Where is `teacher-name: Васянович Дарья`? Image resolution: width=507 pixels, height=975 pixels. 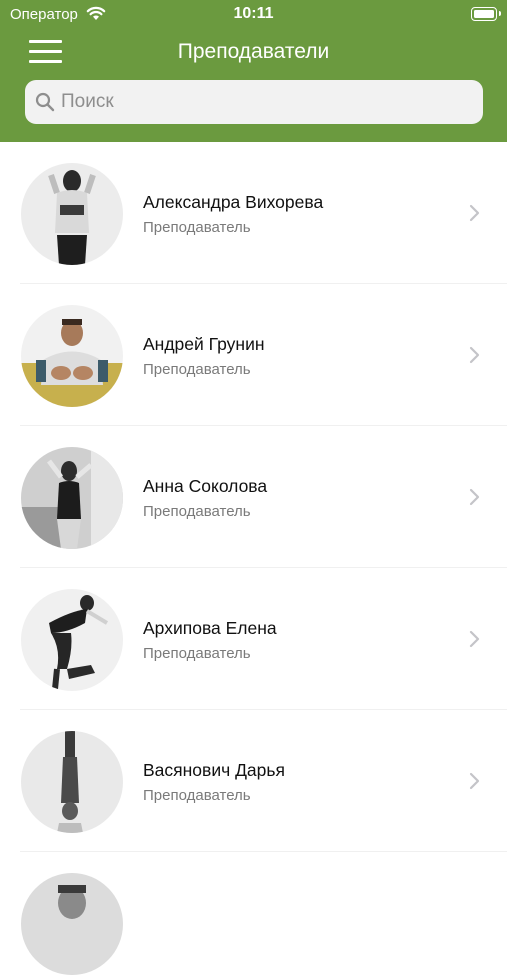
teacher-name: Васянович Дарья is located at coordinates (214, 770).